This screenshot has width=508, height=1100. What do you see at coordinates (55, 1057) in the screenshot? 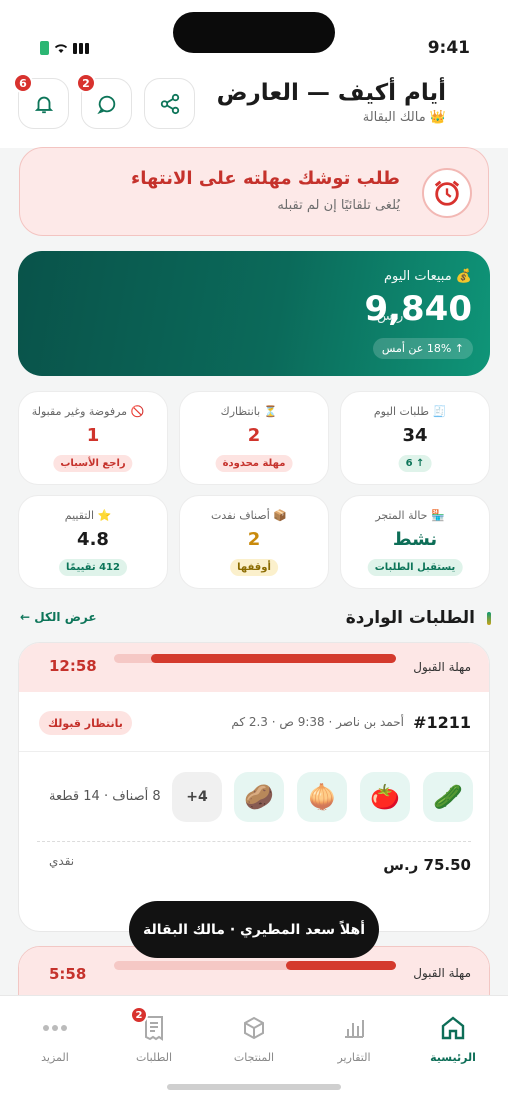
I see `tab-label: المزيد` at bounding box center [55, 1057].